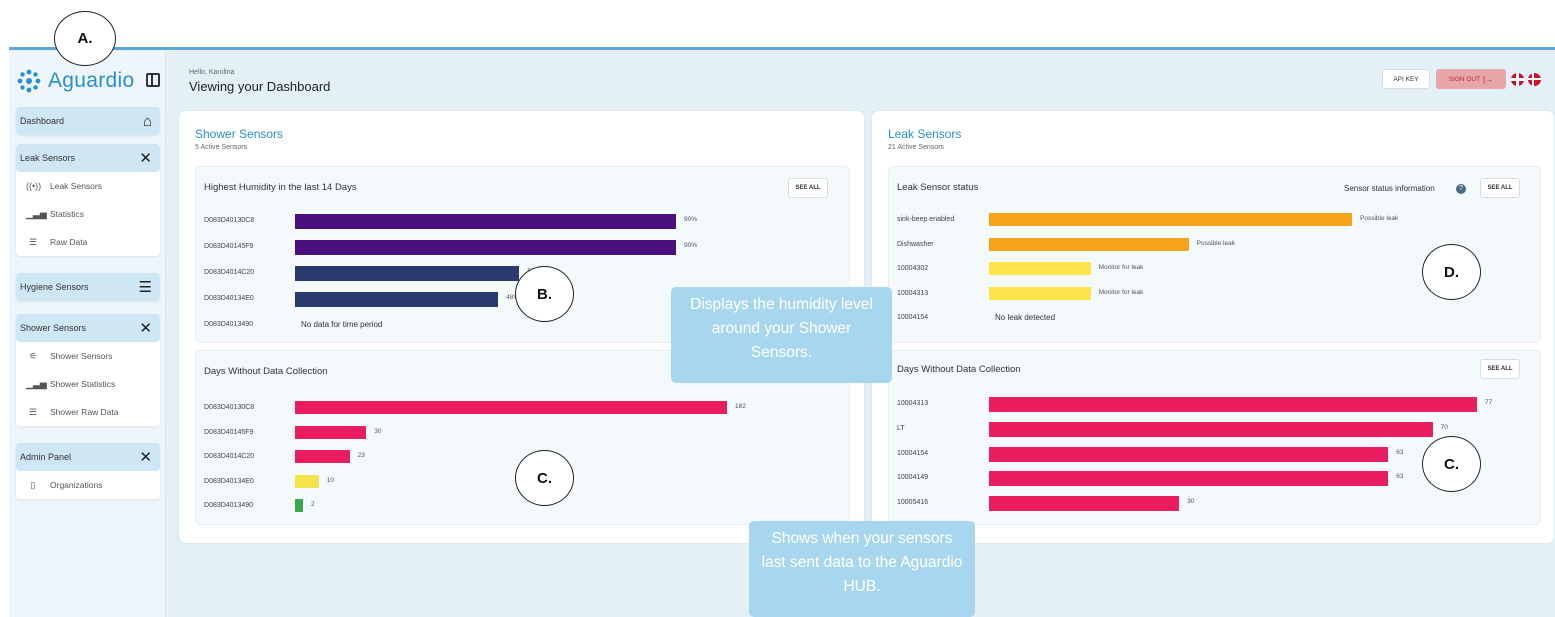  I want to click on sidebar-item-shower-raw-data: ☰ Shower Raw Data, so click(88, 412).